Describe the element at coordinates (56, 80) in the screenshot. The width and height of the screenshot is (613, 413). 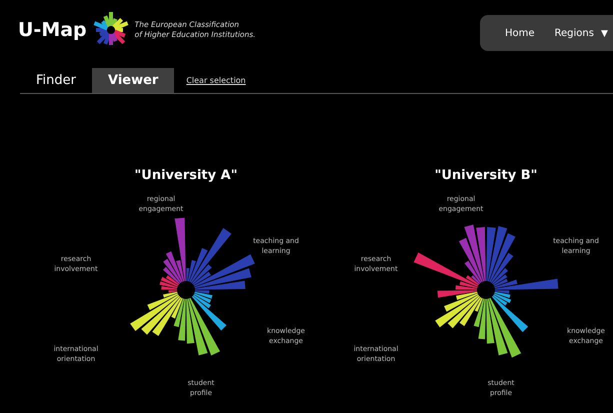
I see `tab: Finder` at that location.